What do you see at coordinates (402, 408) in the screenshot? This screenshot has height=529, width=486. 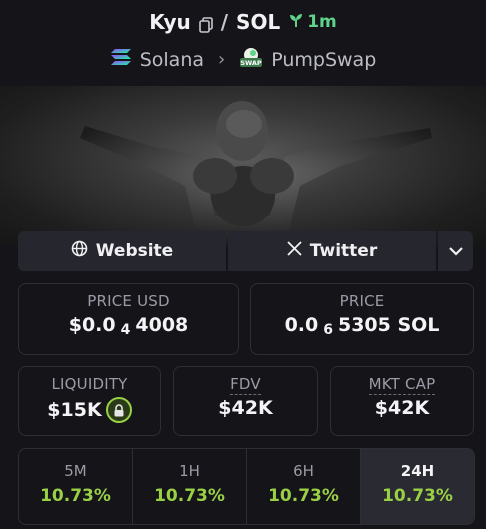 I see `market-cap-value: $42K` at bounding box center [402, 408].